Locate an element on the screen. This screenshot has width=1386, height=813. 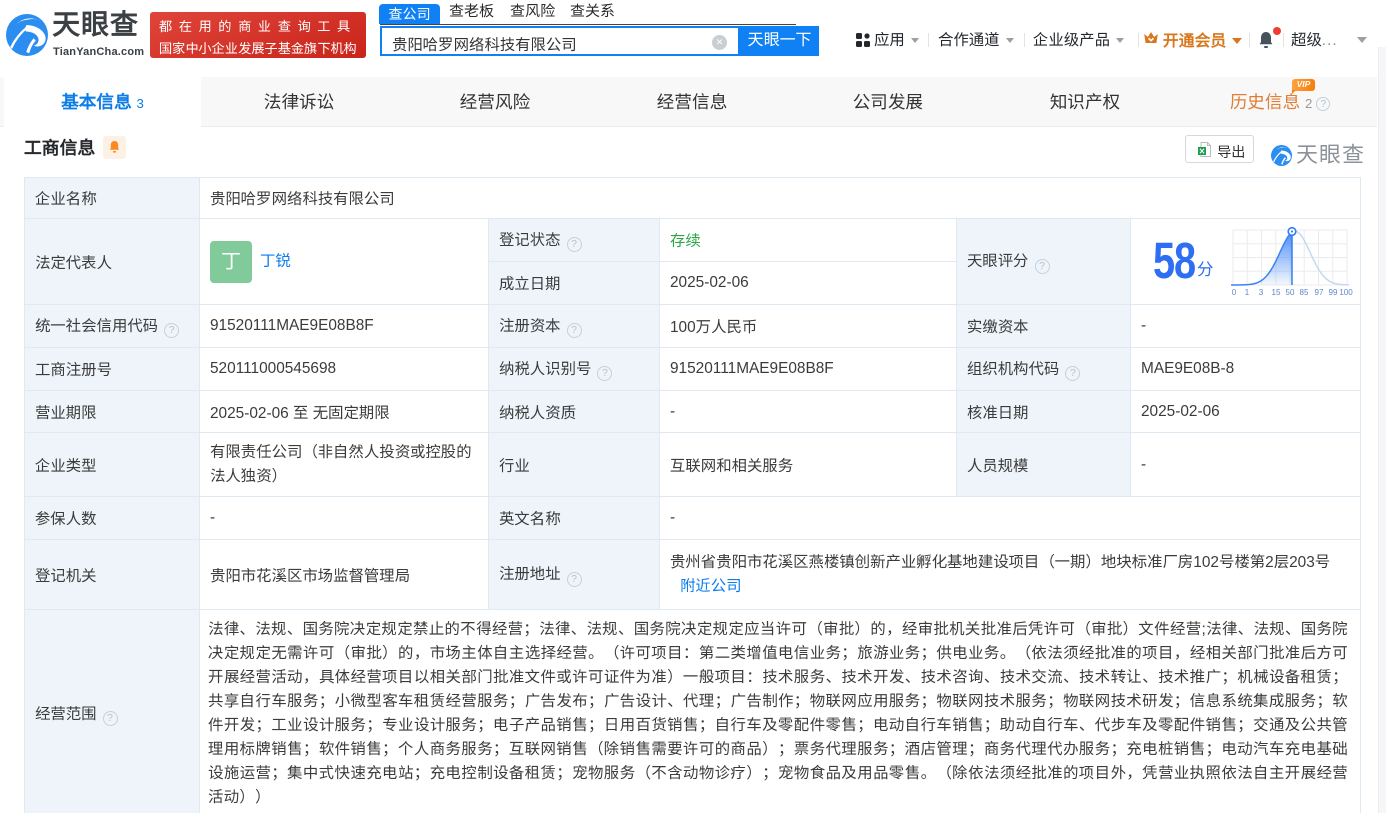
svg-text: 97 is located at coordinates (1319, 292).